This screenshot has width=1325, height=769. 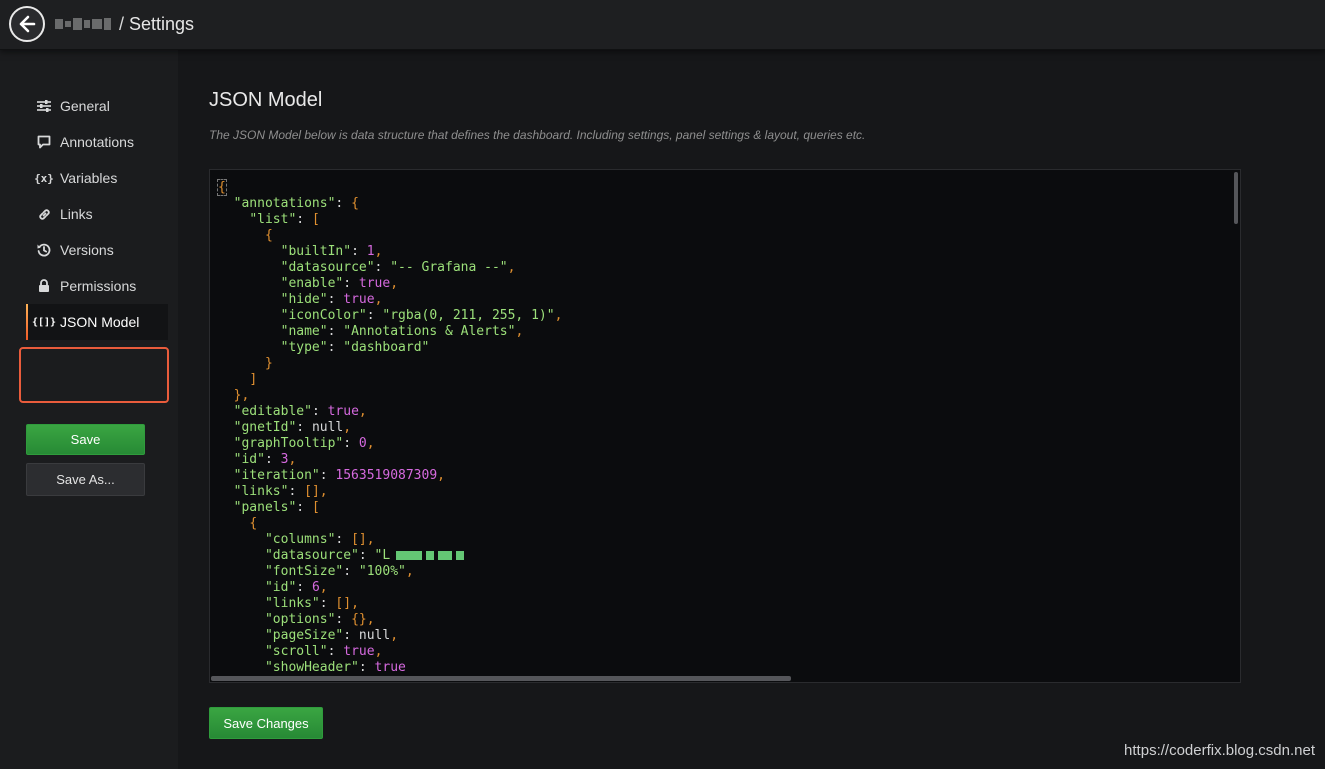 What do you see at coordinates (44, 106) in the screenshot?
I see `sliders-icon` at bounding box center [44, 106].